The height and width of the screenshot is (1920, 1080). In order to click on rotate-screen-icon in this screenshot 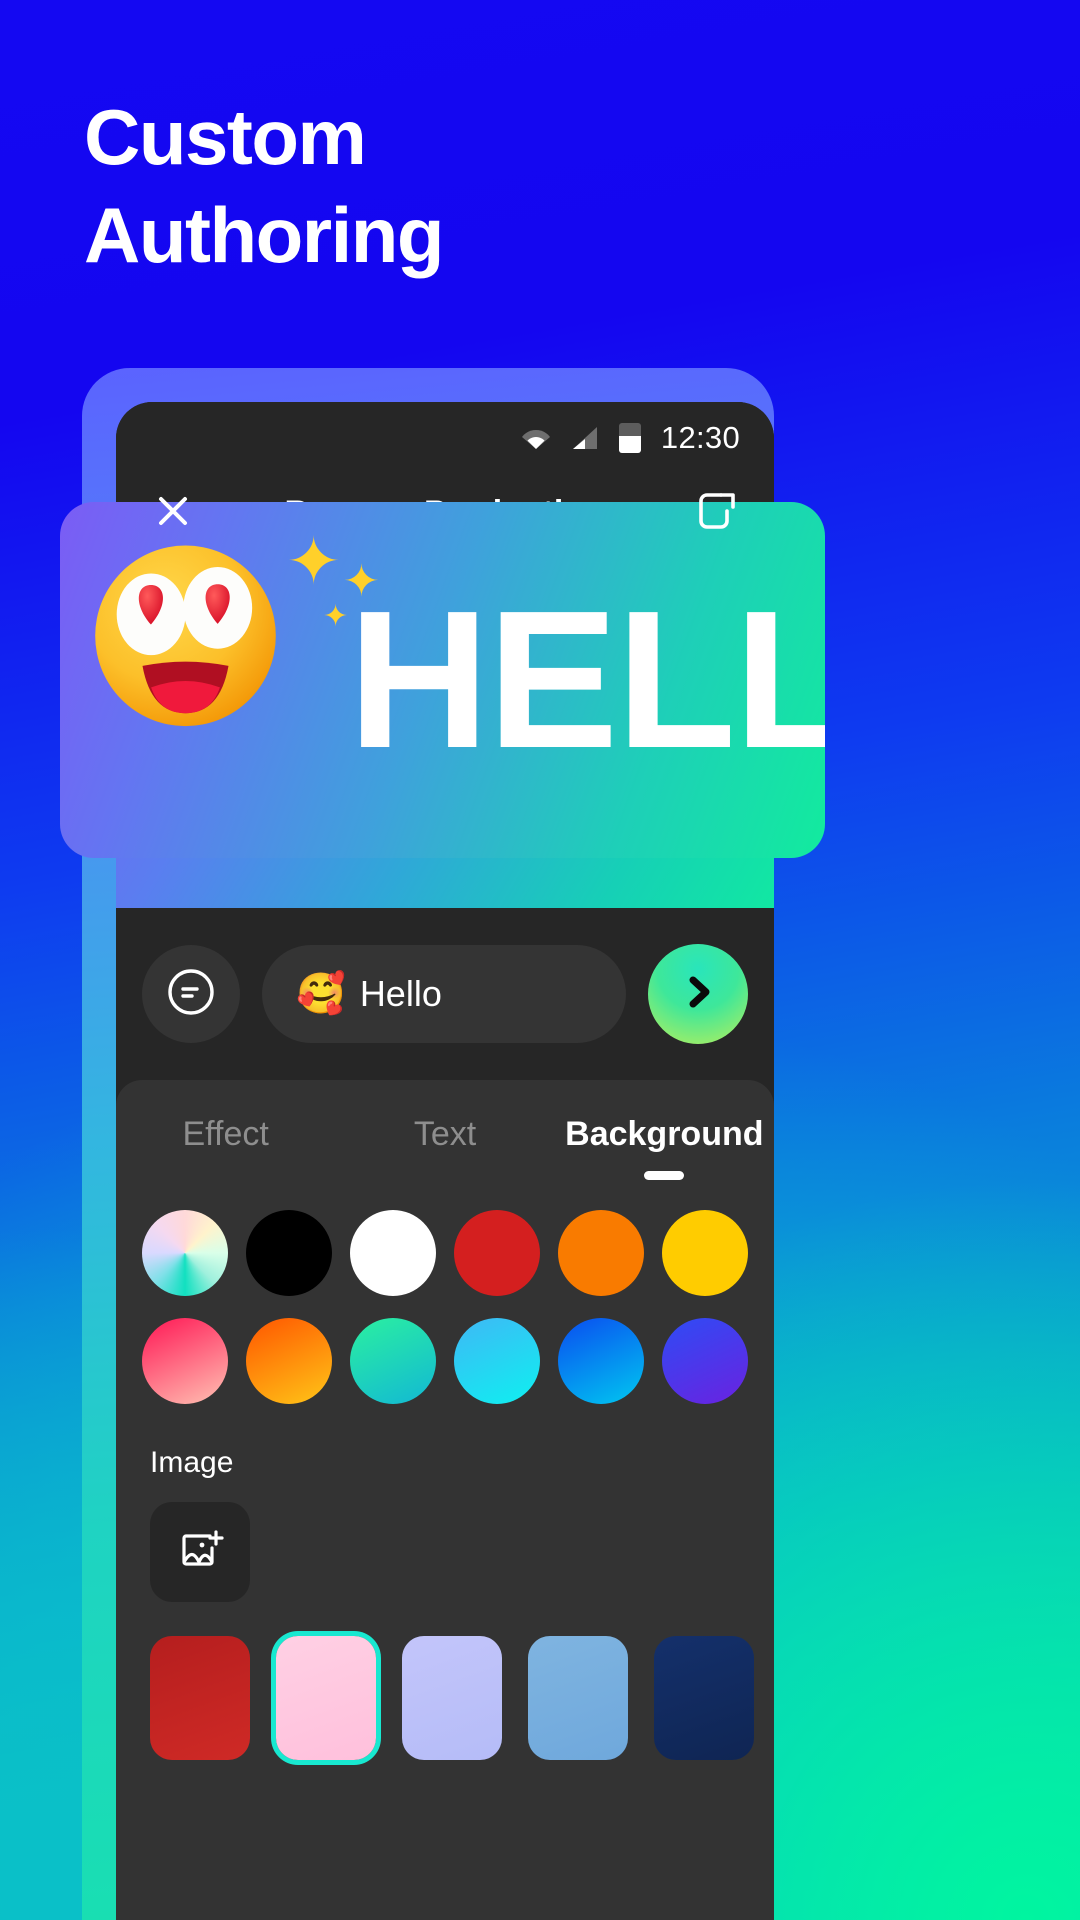, I will do `click(717, 513)`.